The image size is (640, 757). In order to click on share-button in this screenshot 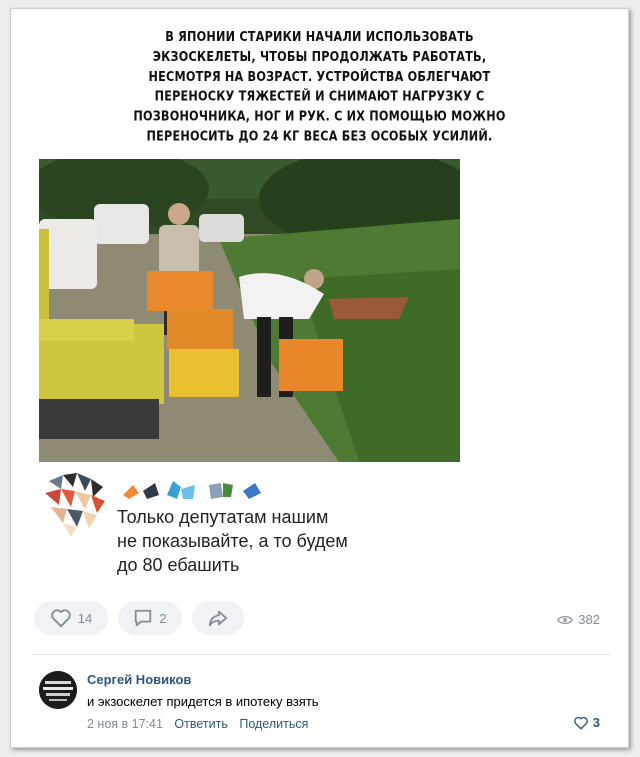, I will do `click(218, 618)`.